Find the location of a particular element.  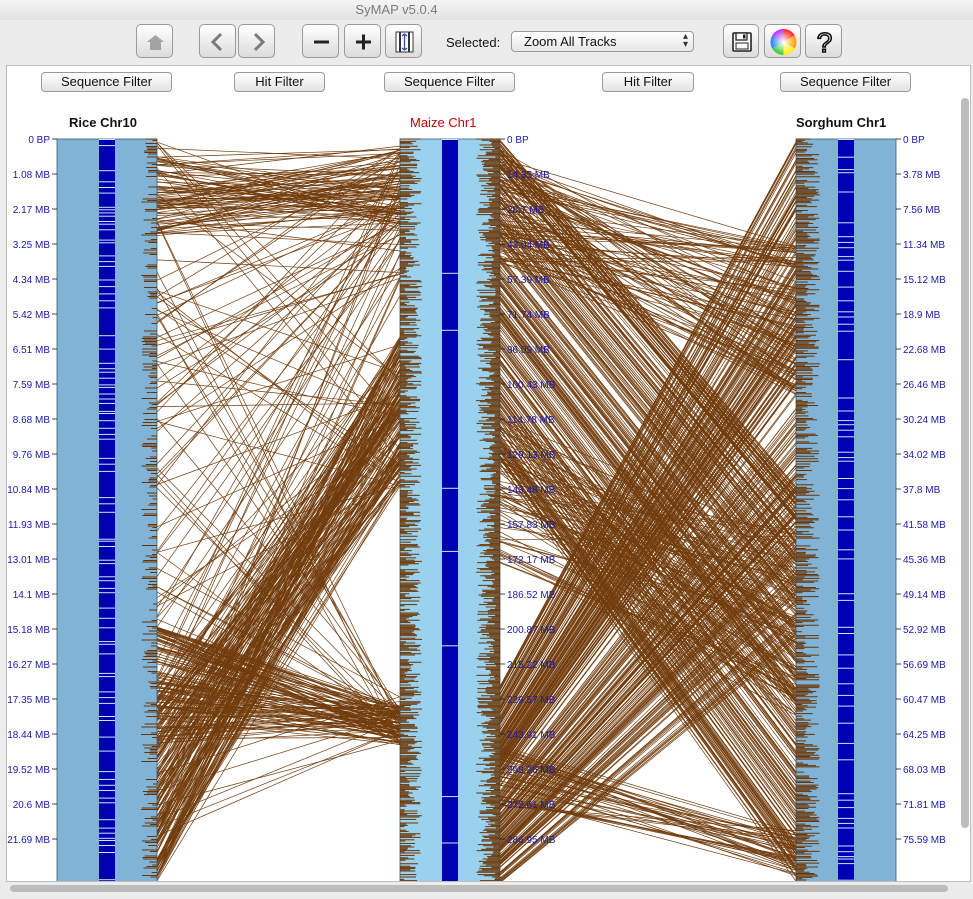

ruler-label: 5.42 MB is located at coordinates (32, 315).